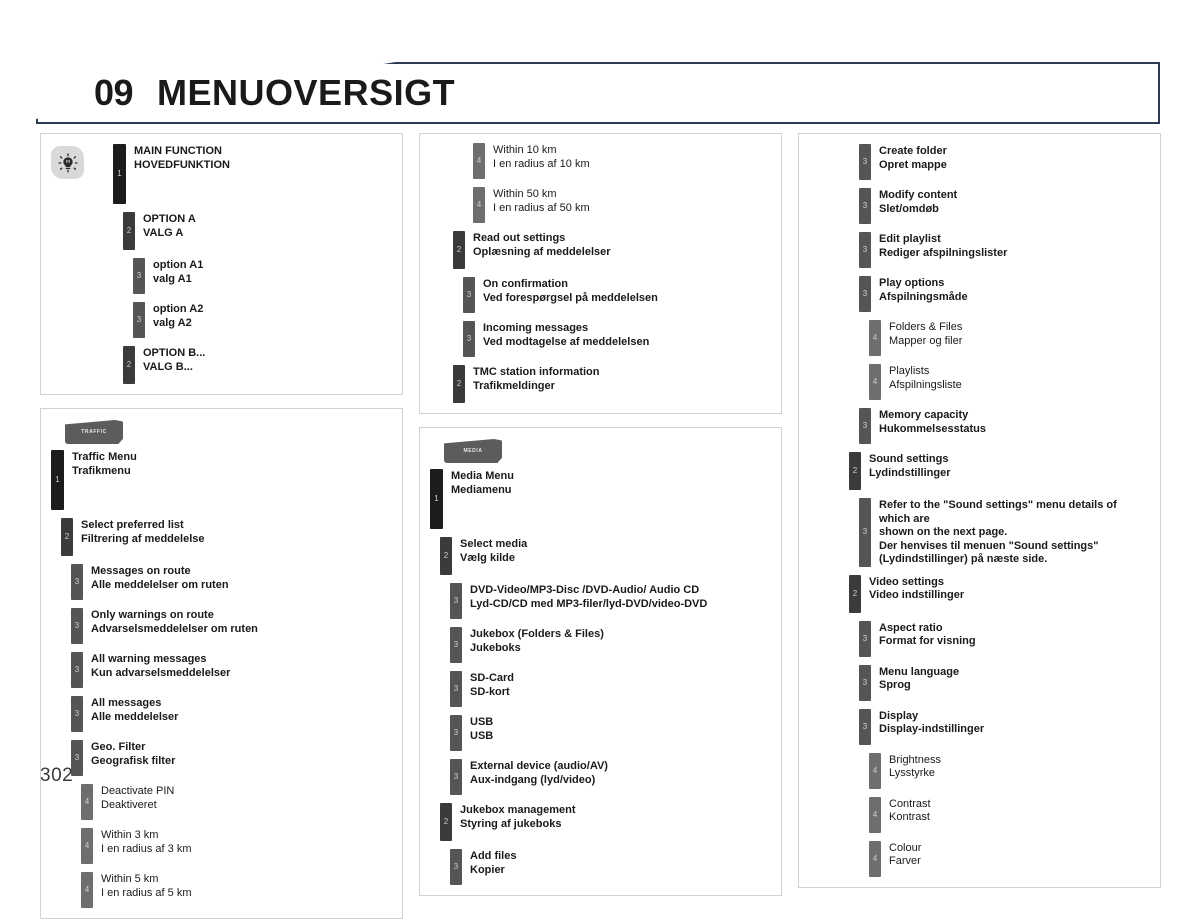 The image size is (1200, 919). Describe the element at coordinates (901, 859) in the screenshot. I see `menu-labels: Colour Farver` at that location.